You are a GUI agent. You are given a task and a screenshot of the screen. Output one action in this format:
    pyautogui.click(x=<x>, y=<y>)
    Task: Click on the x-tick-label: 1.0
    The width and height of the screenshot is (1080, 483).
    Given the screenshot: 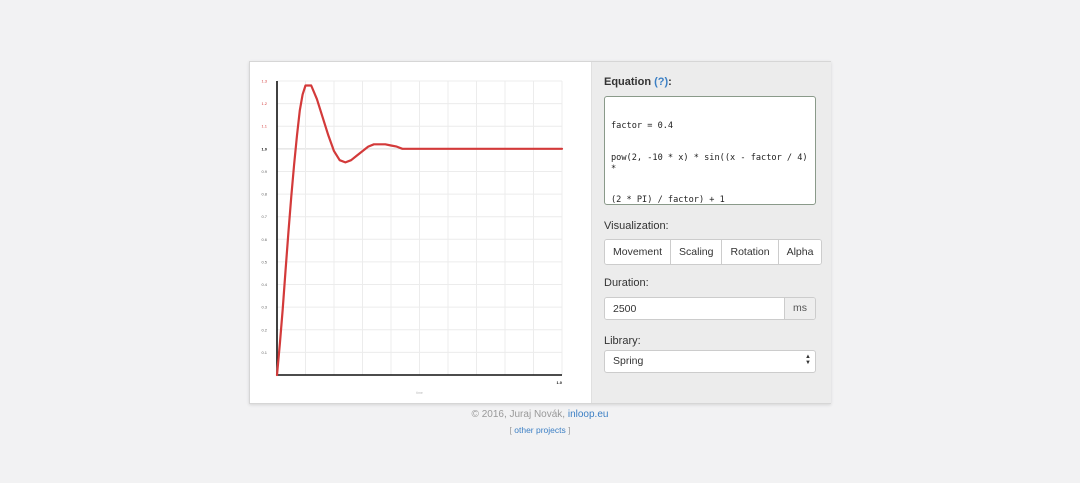 What is the action you would take?
    pyautogui.click(x=559, y=382)
    